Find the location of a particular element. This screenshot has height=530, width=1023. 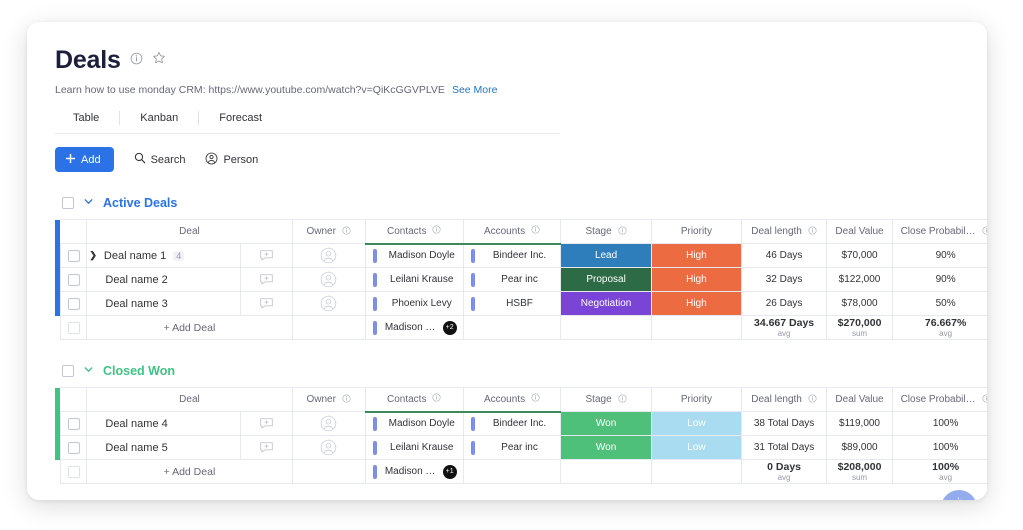

group-title: Closed Won is located at coordinates (139, 371).